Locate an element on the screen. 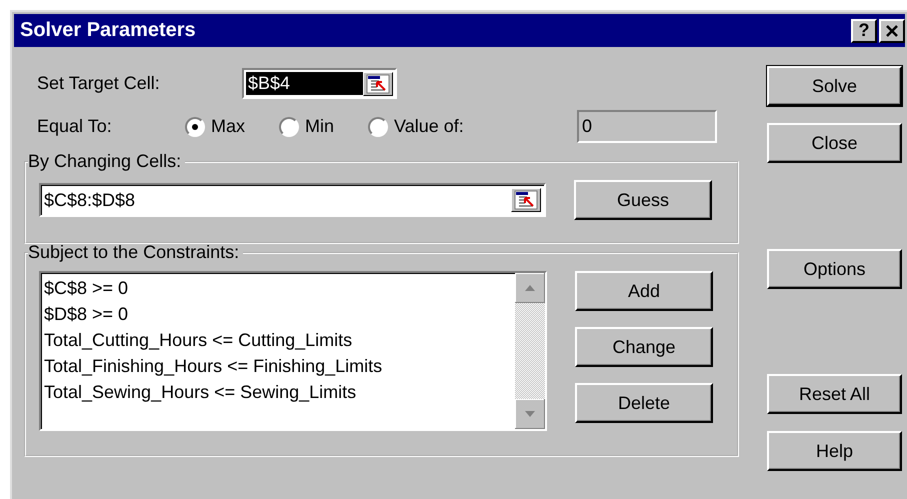  group-title: Subject to the Constraints: is located at coordinates (134, 252).